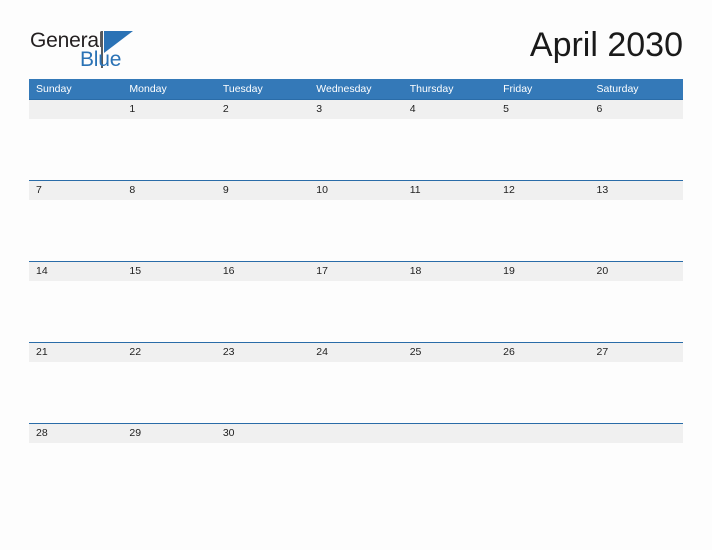 Image resolution: width=712 pixels, height=550 pixels. What do you see at coordinates (356, 38) in the screenshot?
I see `page-header: General Blue April 2030` at bounding box center [356, 38].